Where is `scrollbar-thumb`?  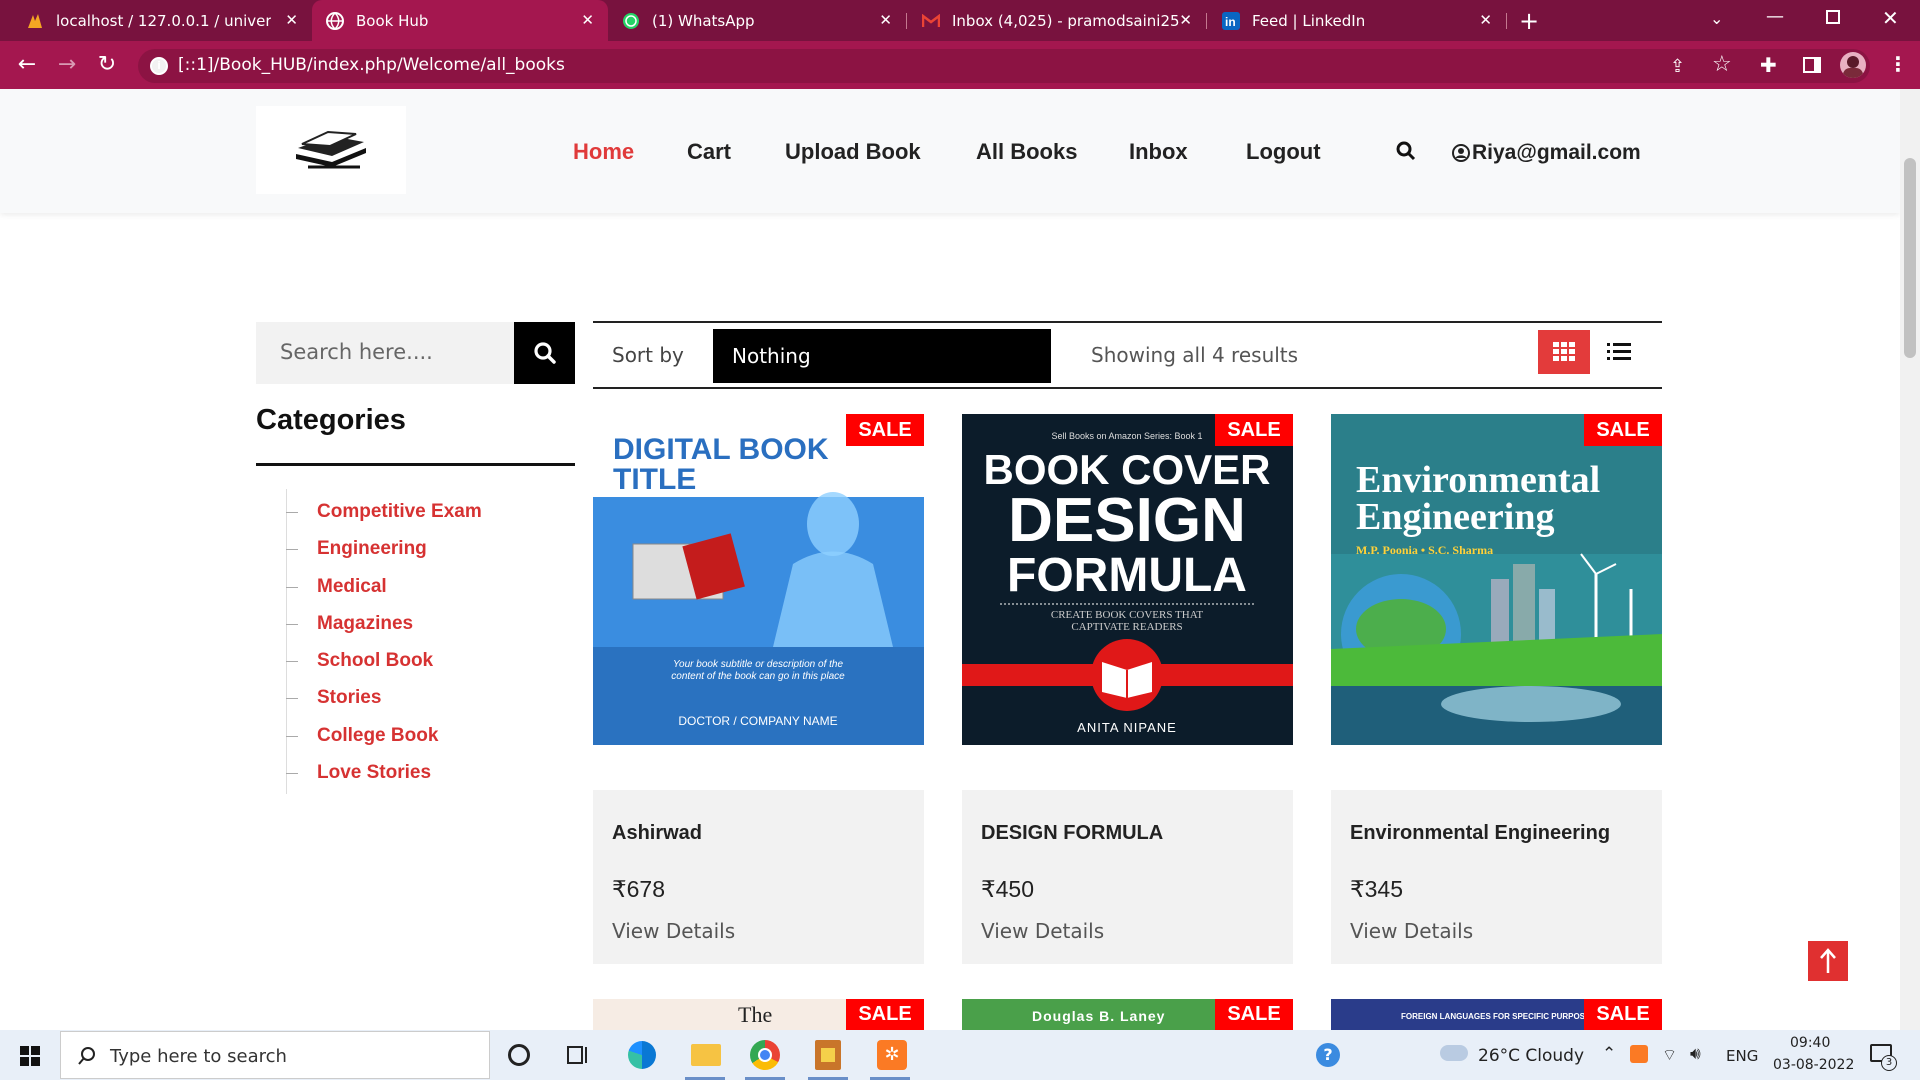 scrollbar-thumb is located at coordinates (1910, 258).